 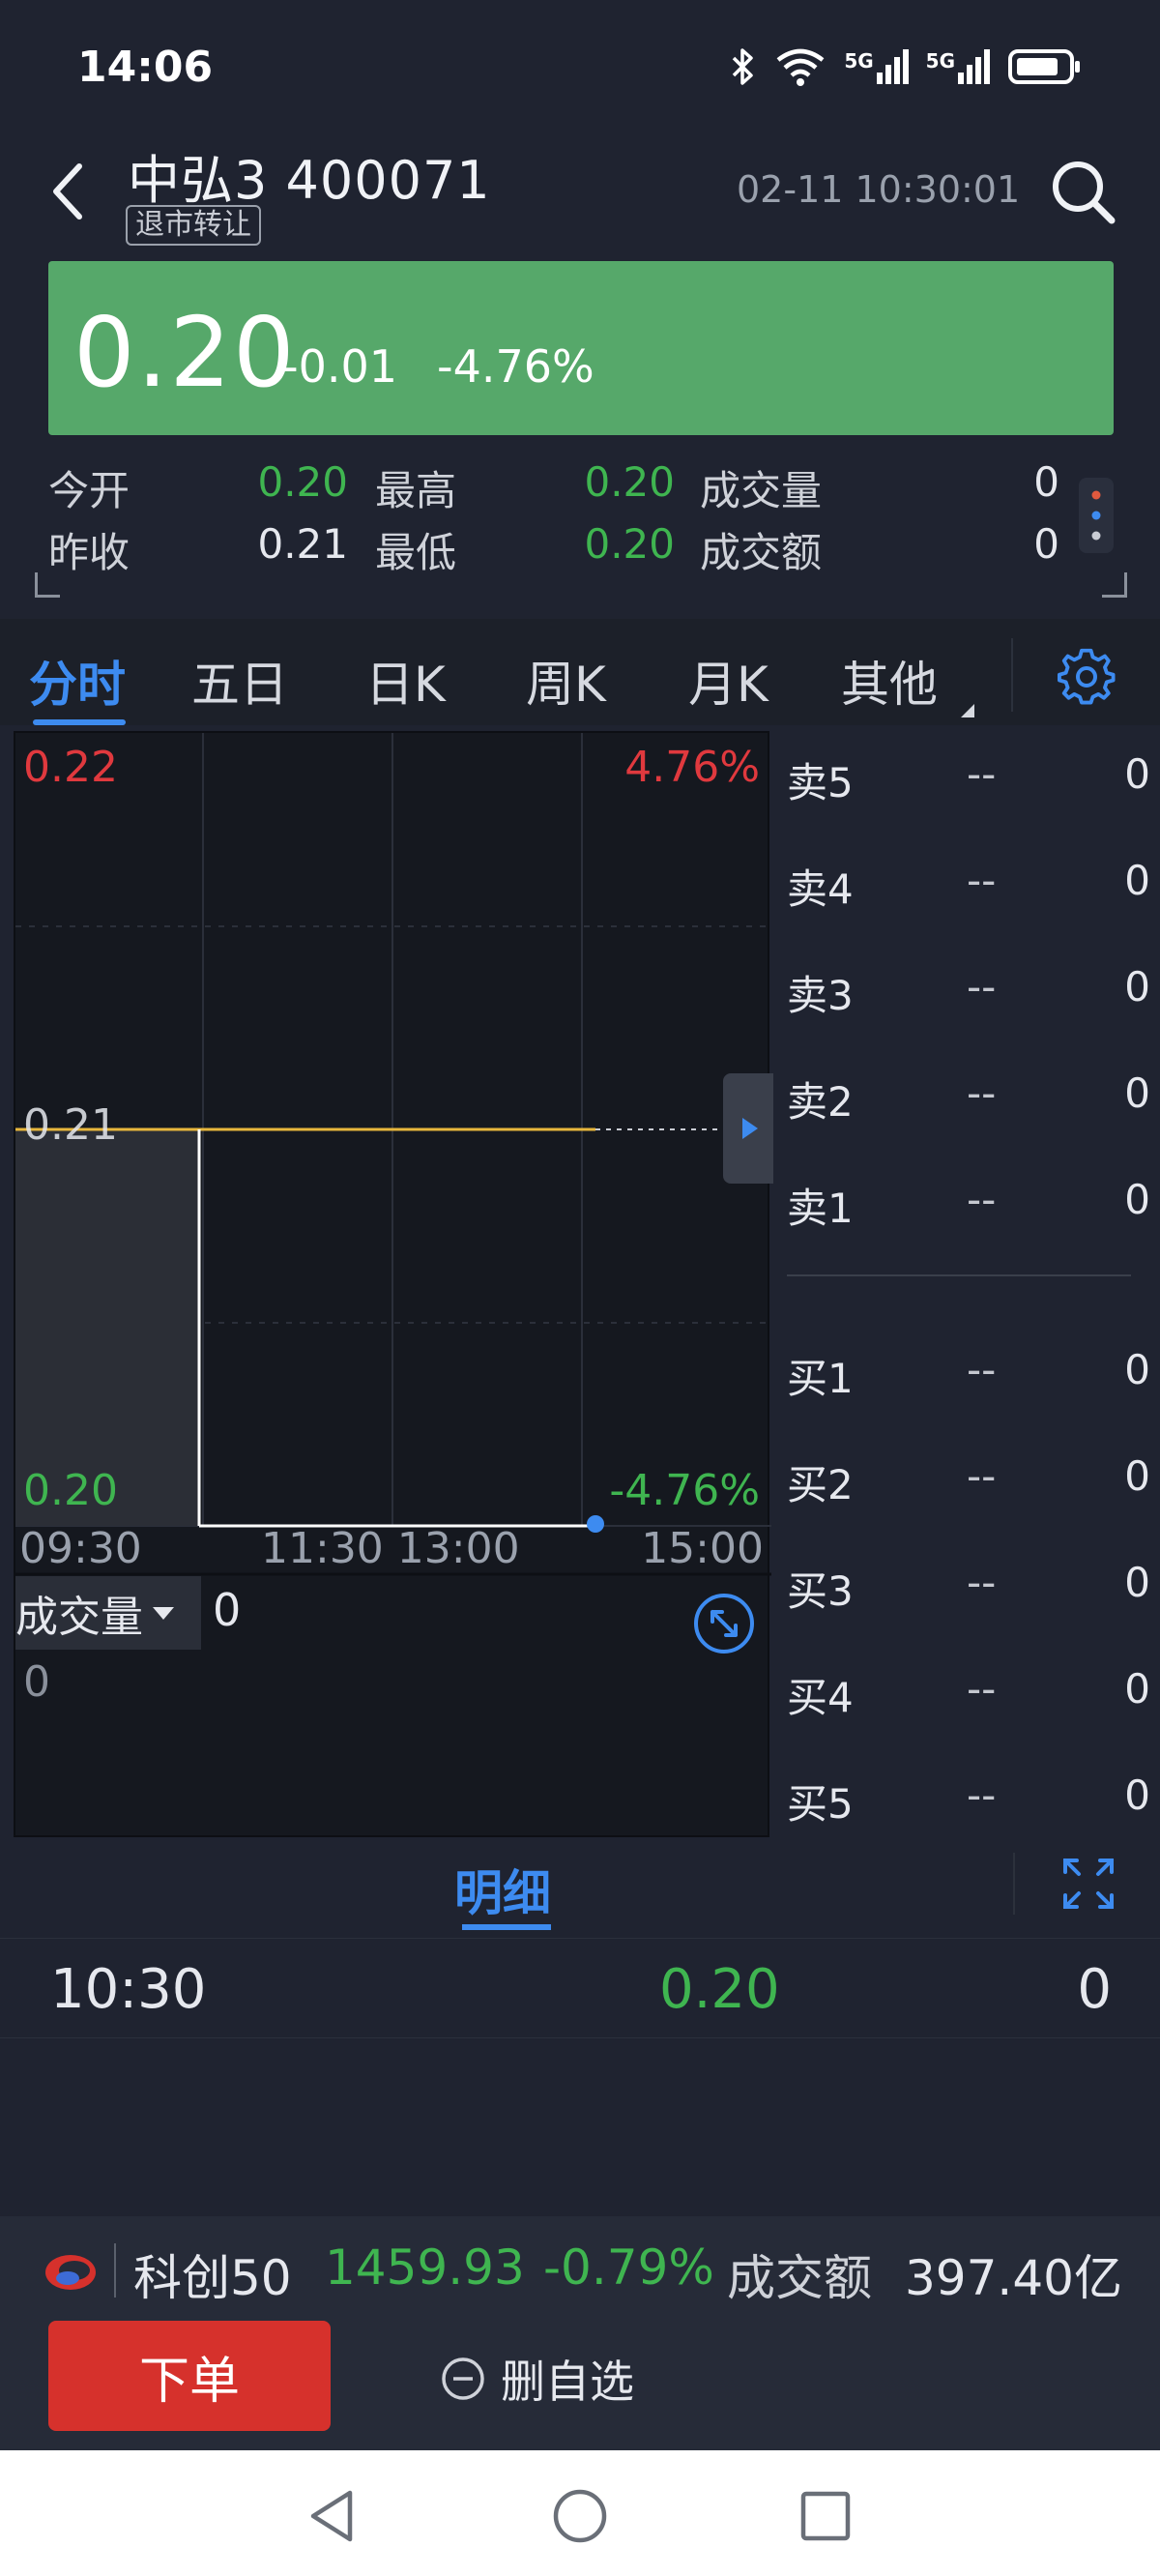 What do you see at coordinates (70, 2272) in the screenshot?
I see `exchange-logo-icon` at bounding box center [70, 2272].